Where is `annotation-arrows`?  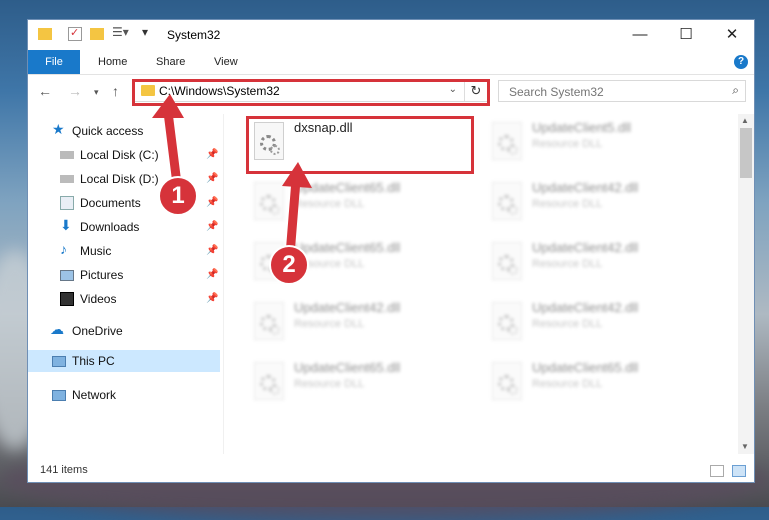 annotation-arrows is located at coordinates (232, 177).